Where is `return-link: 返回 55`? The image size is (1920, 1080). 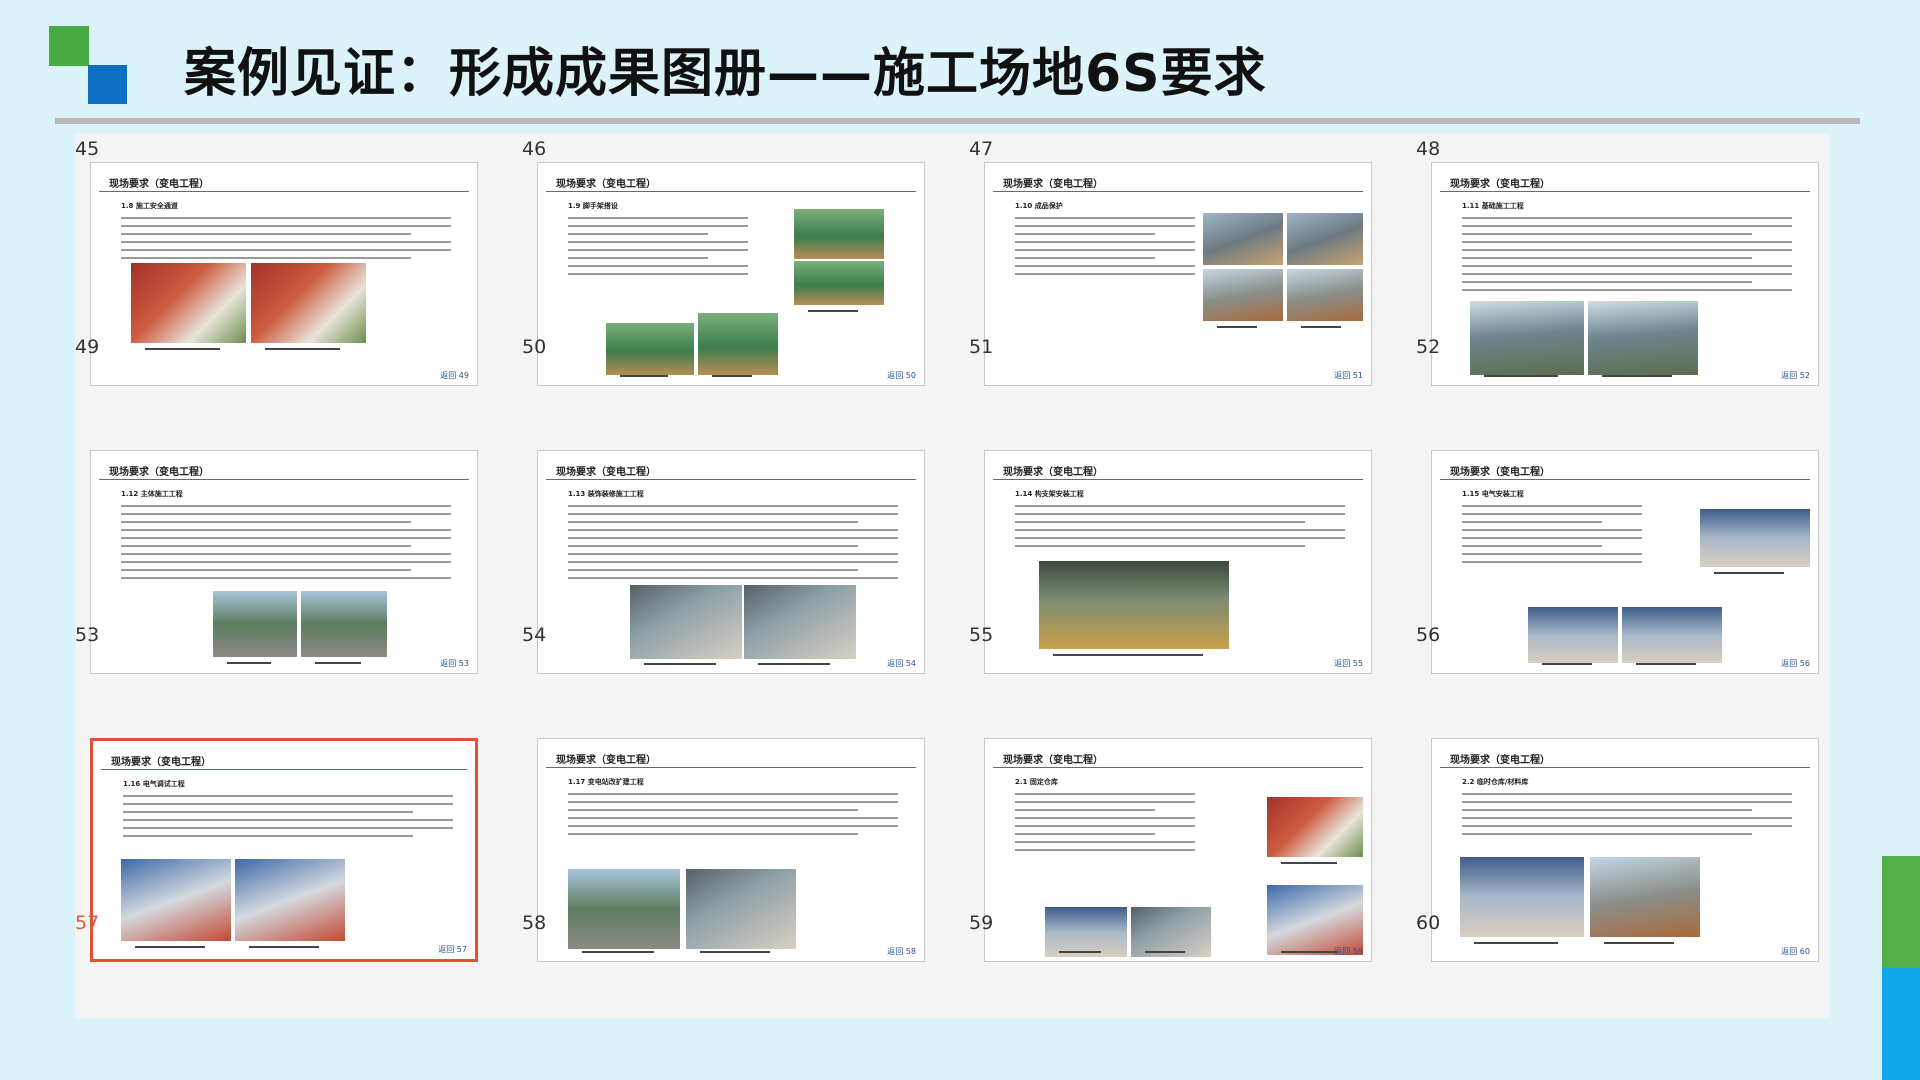 return-link: 返回 55 is located at coordinates (1348, 663).